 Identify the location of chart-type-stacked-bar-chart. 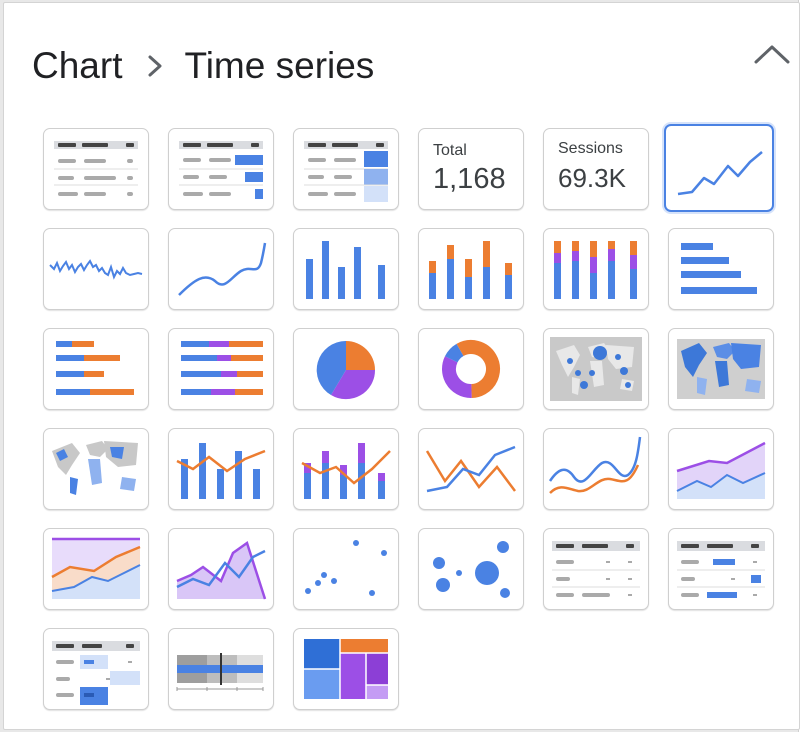
(96, 369).